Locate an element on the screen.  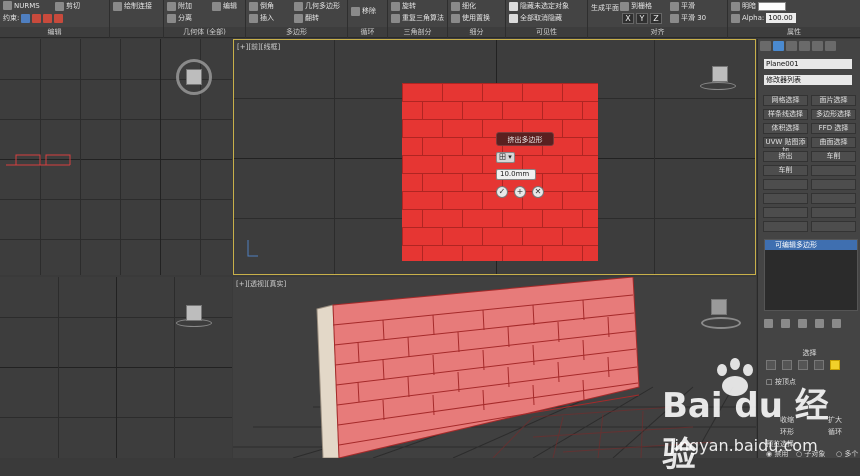
baidu-watermark: Bai du 经验 jingyan.baidu.com is located at coordinates (745, 416).